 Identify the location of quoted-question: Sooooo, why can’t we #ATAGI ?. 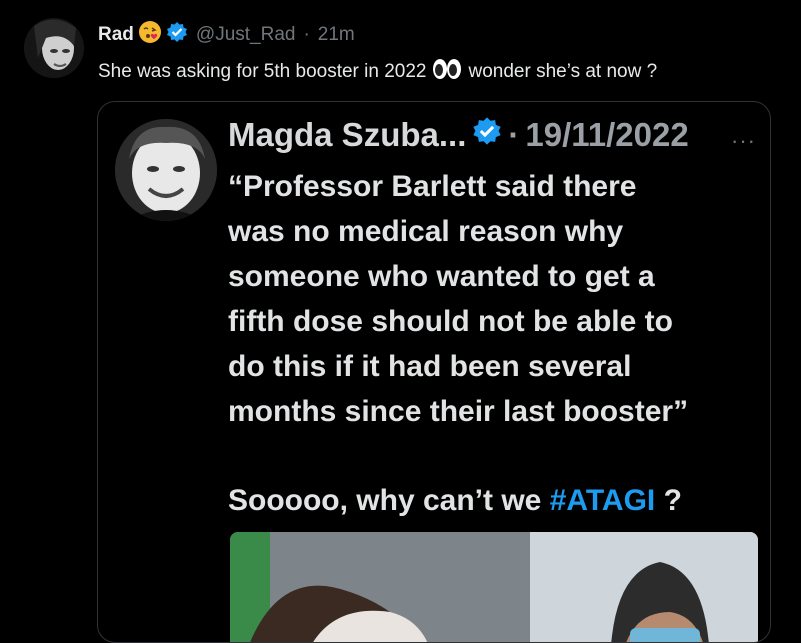
(488, 500).